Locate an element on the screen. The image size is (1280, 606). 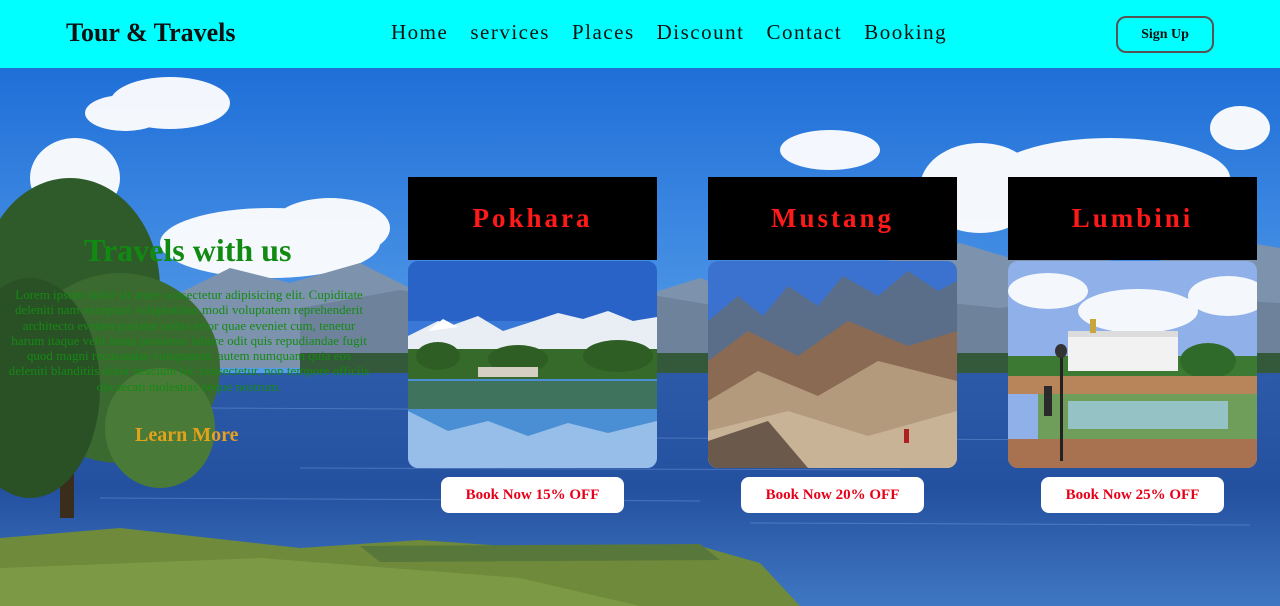
card-title: Mustang is located at coordinates (832, 218).